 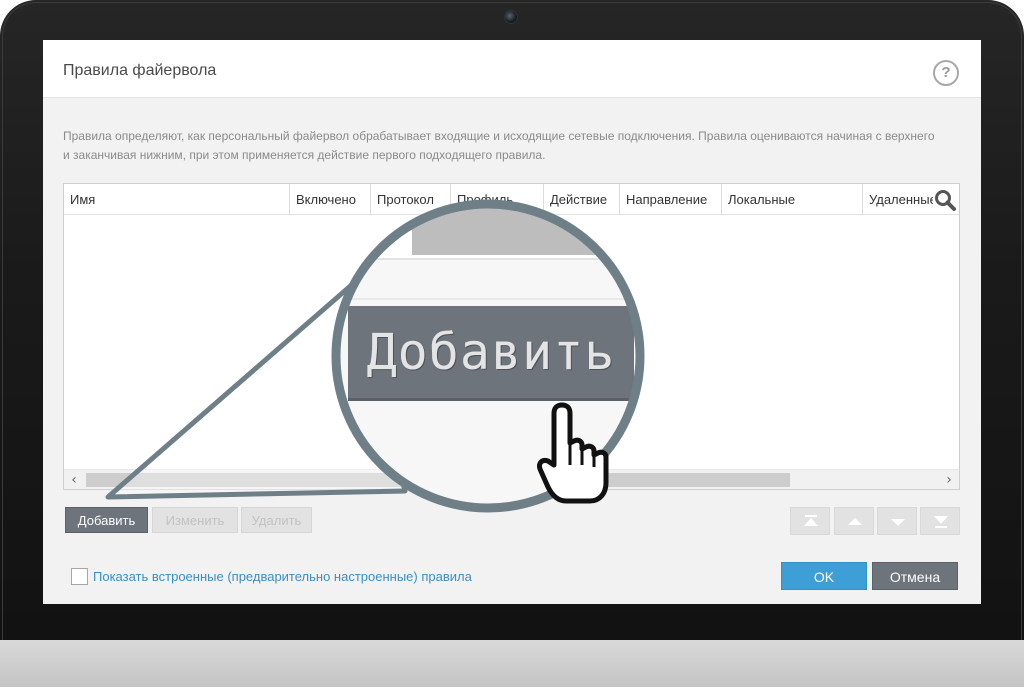 What do you see at coordinates (106, 520) in the screenshot?
I see `add-rule-button: Добавить` at bounding box center [106, 520].